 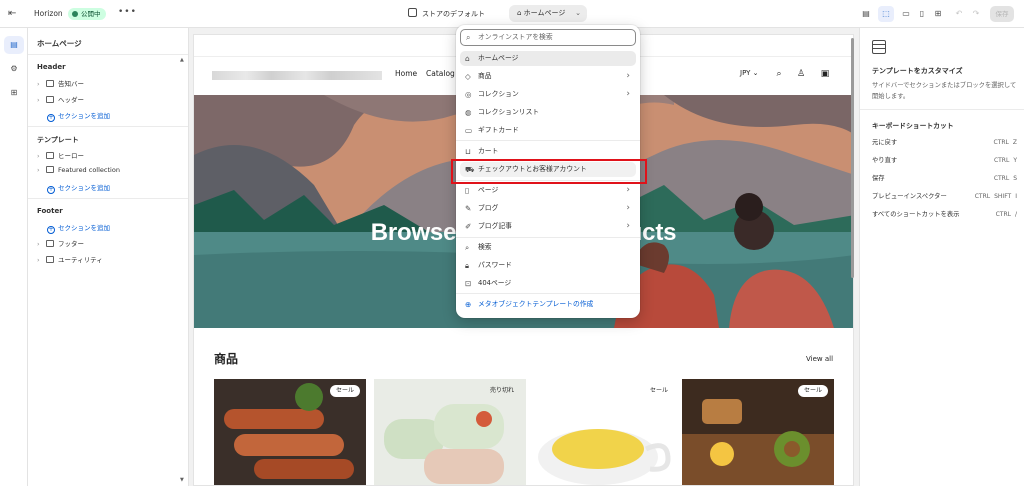 I want to click on preview-scrollbar, so click(x=853, y=259).